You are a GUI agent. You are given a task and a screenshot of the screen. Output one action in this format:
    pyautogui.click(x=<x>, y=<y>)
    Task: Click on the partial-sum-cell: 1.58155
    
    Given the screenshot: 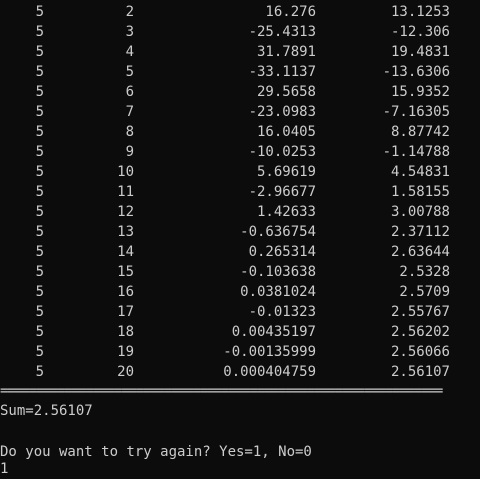 What is the action you would take?
    pyautogui.click(x=420, y=192)
    